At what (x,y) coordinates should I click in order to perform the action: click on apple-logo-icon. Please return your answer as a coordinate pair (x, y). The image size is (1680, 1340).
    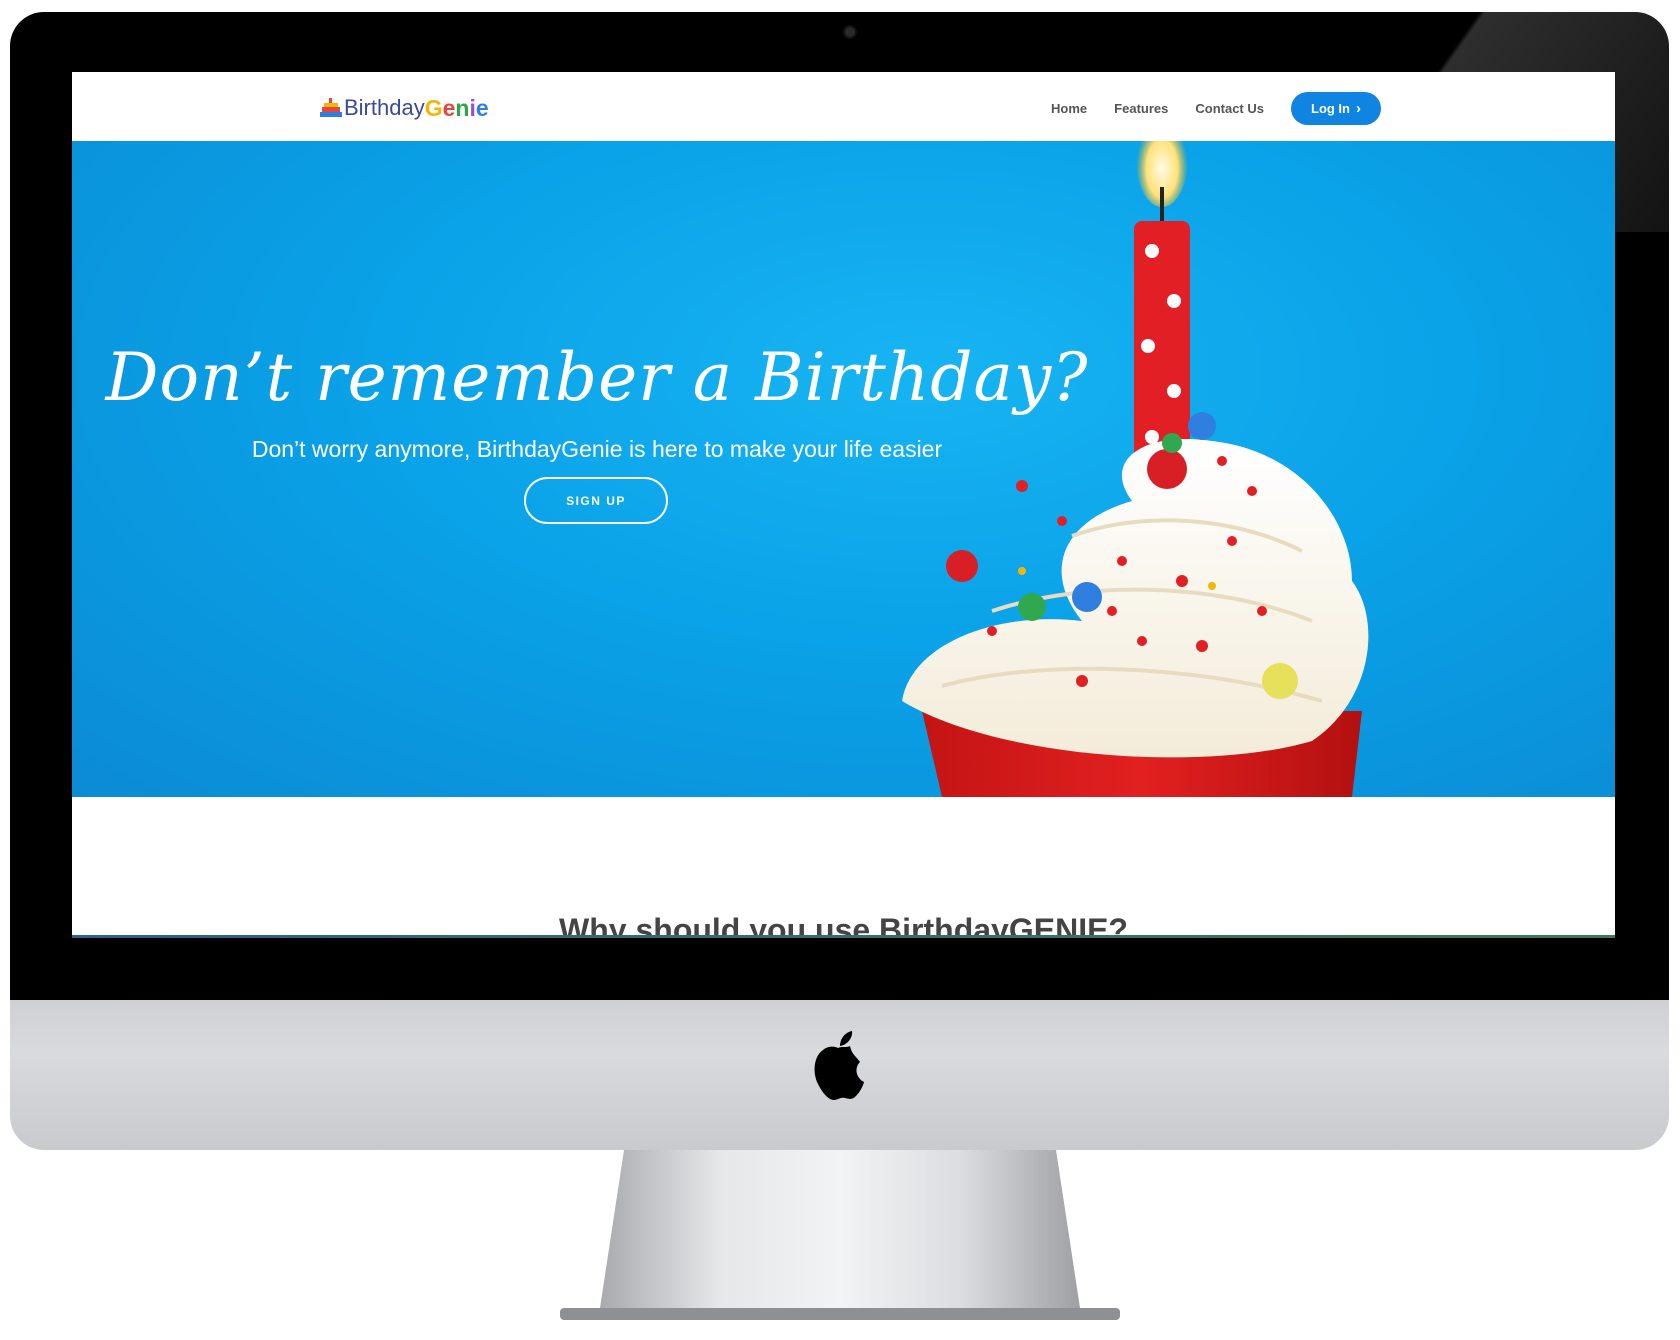
    Looking at the image, I should click on (839, 1065).